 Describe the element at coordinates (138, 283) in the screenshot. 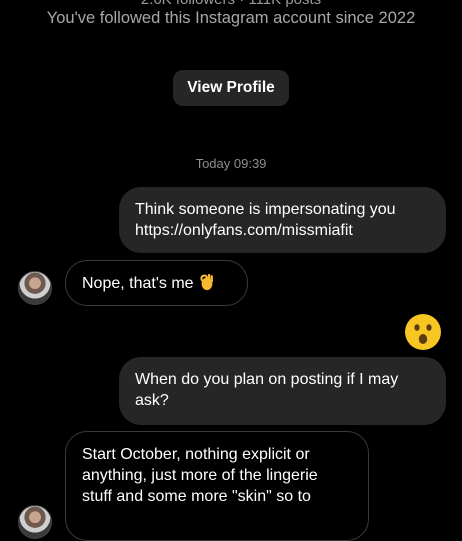

I see `message-text: Nope, that's me` at that location.